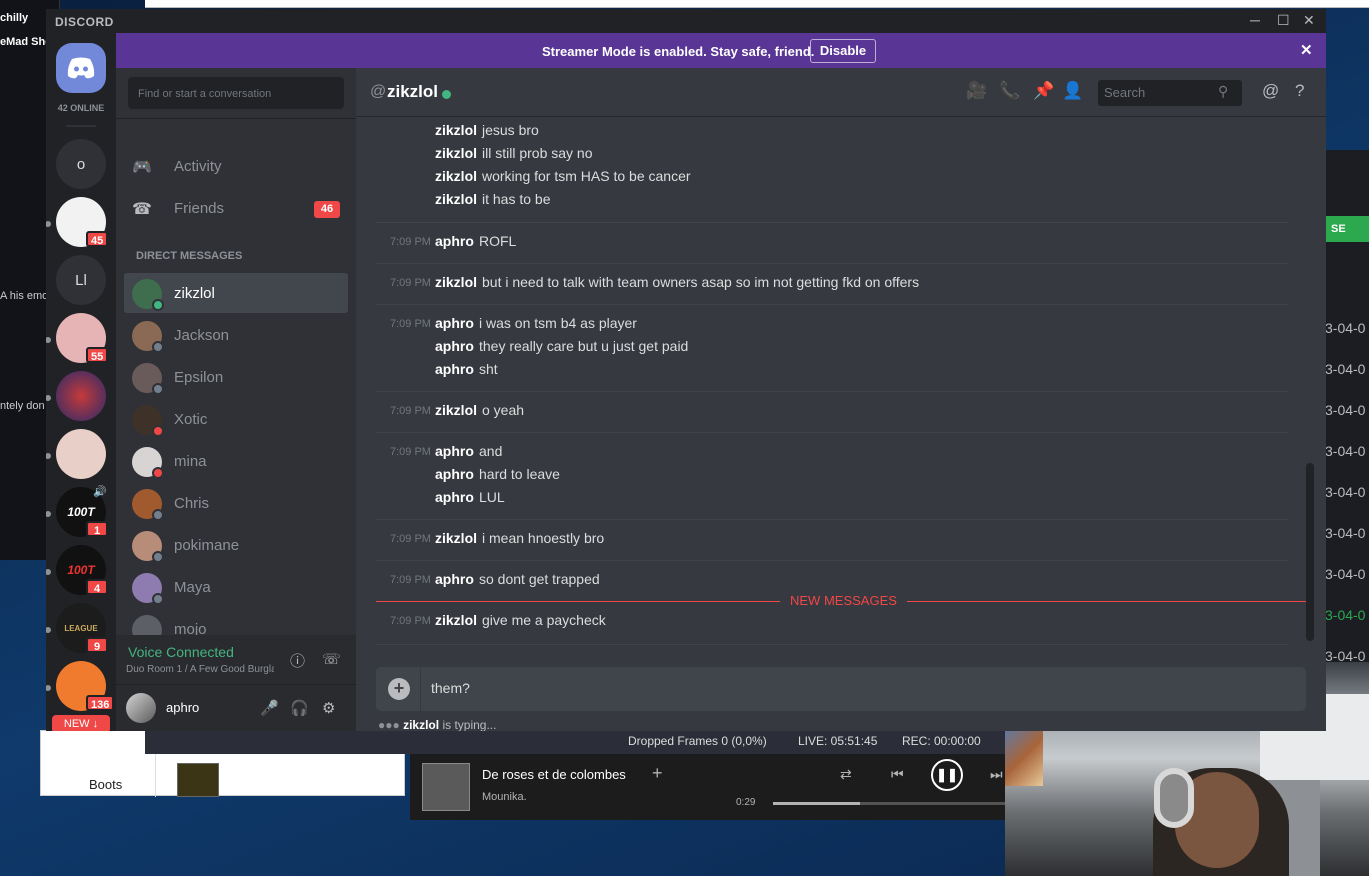 This screenshot has height=876, width=1369. I want to click on app-title: DISCORD, so click(84, 22).